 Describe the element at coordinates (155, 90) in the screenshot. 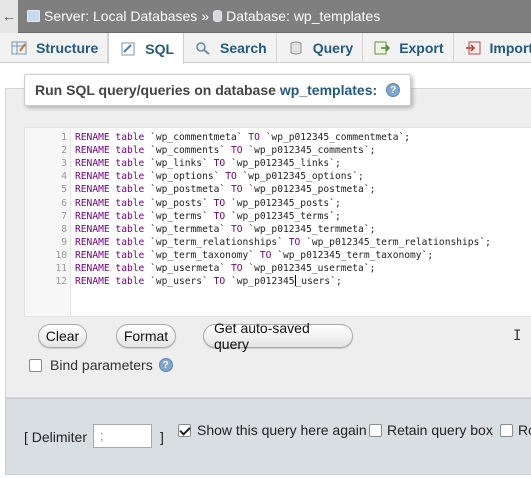

I see `legend-label: Run SQL query/queries on database` at that location.